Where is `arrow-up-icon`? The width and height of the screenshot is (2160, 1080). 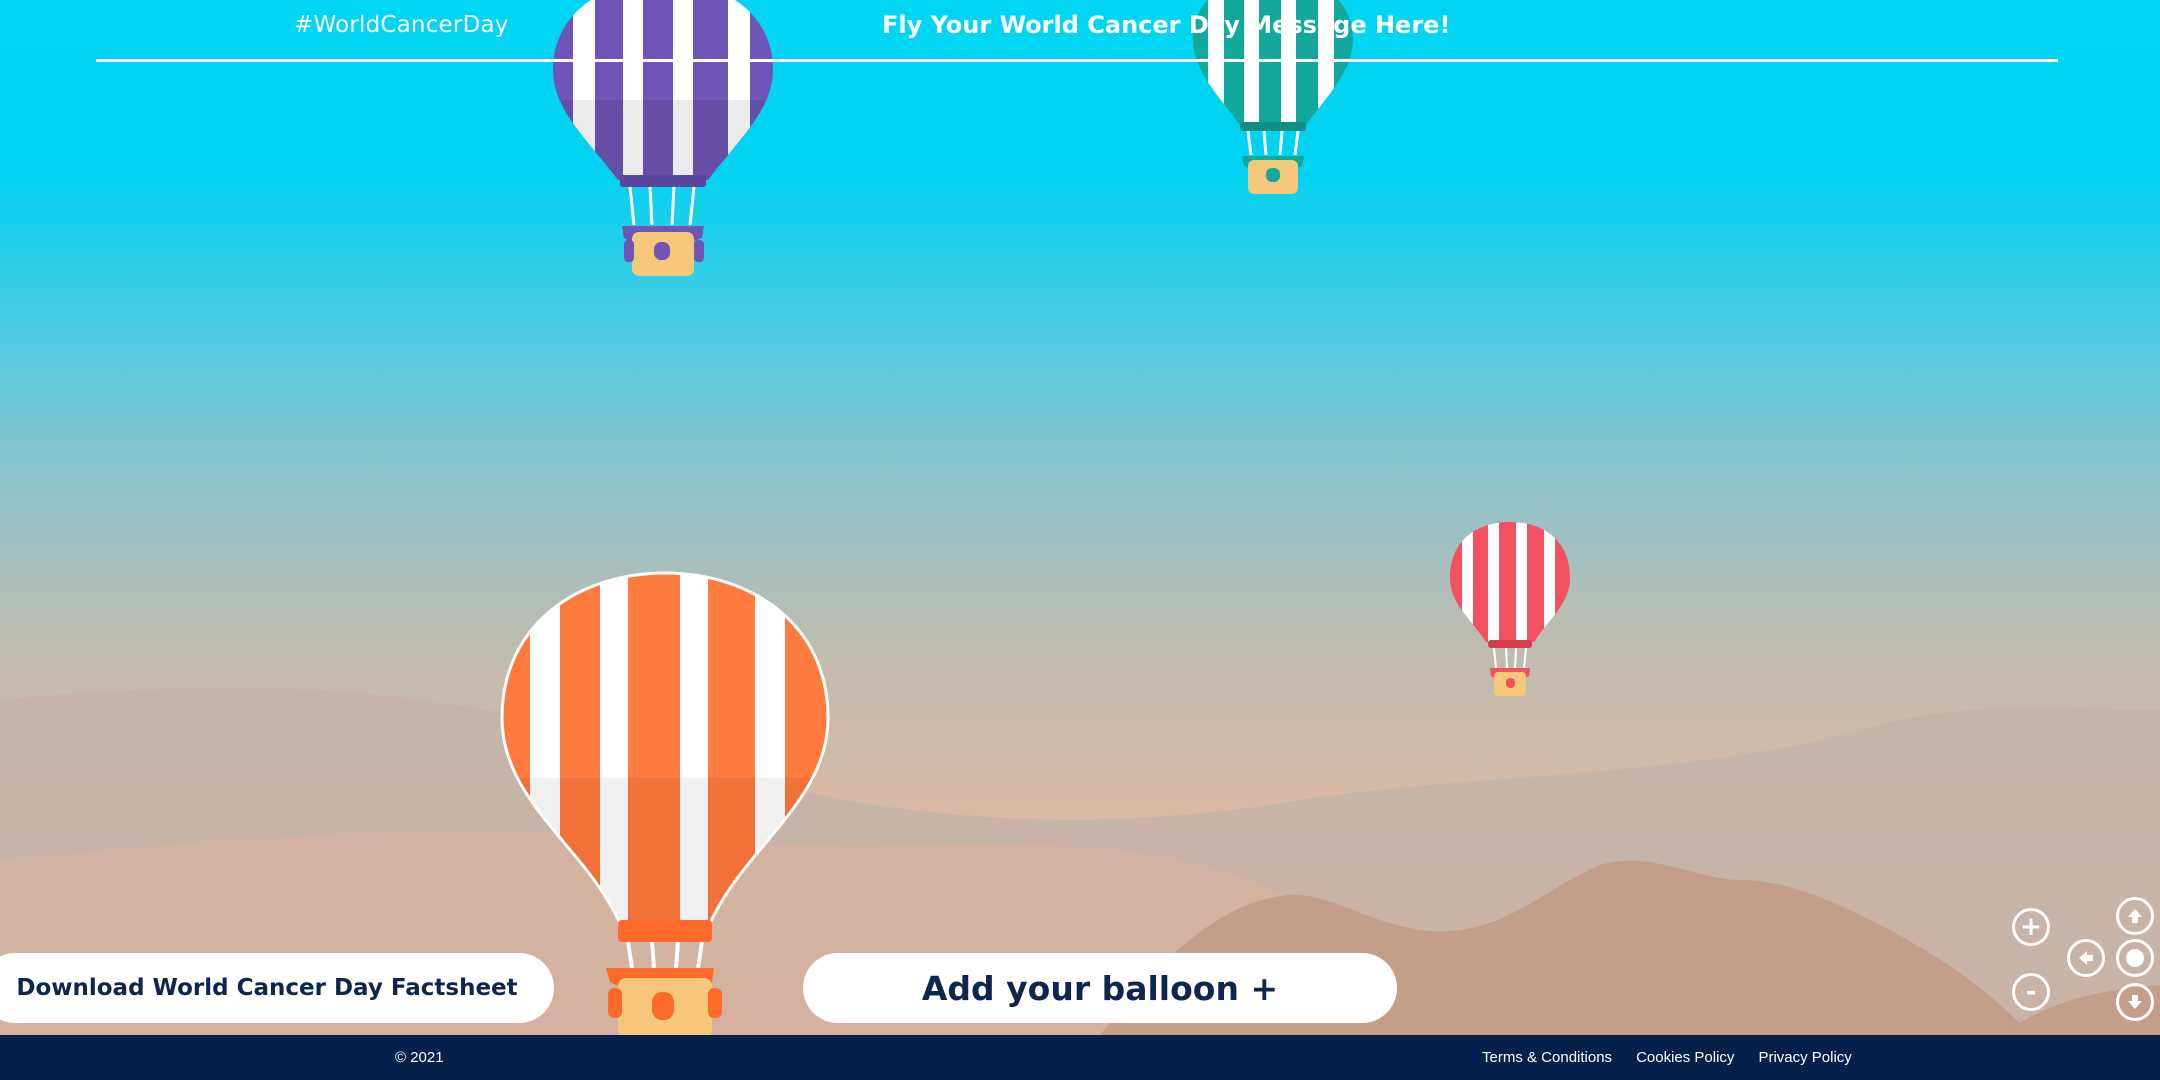
arrow-up-icon is located at coordinates (2135, 916).